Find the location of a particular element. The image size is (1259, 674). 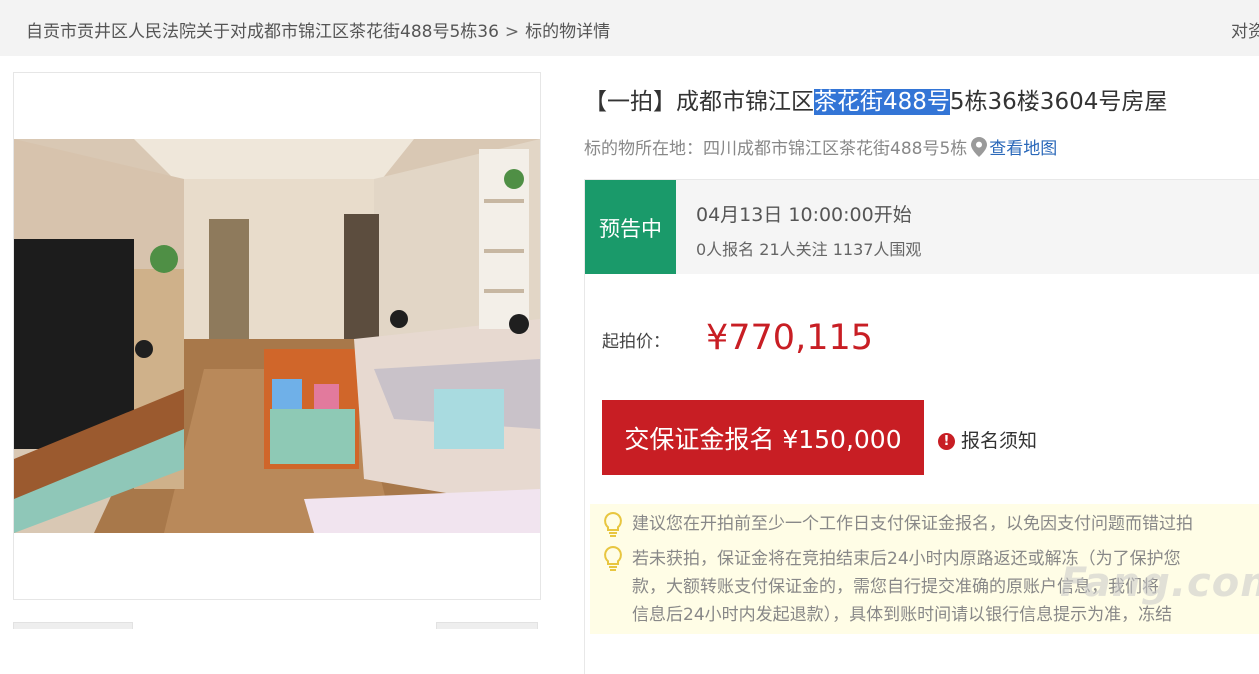

tip-line: 建议您在开拍前至少一个工作日支付保证金报名，以免因支付问题而错过拍 is located at coordinates (912, 524).